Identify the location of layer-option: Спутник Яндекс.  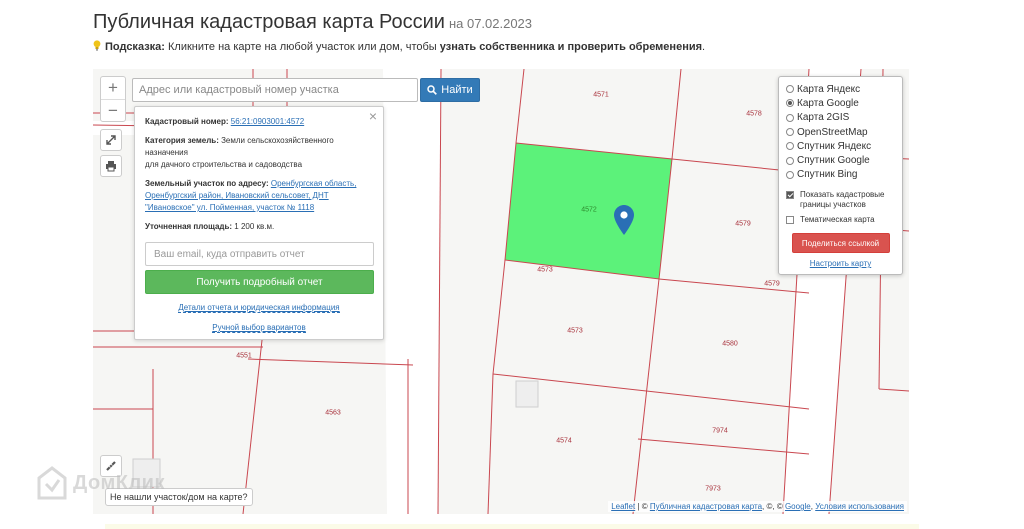
(840, 146).